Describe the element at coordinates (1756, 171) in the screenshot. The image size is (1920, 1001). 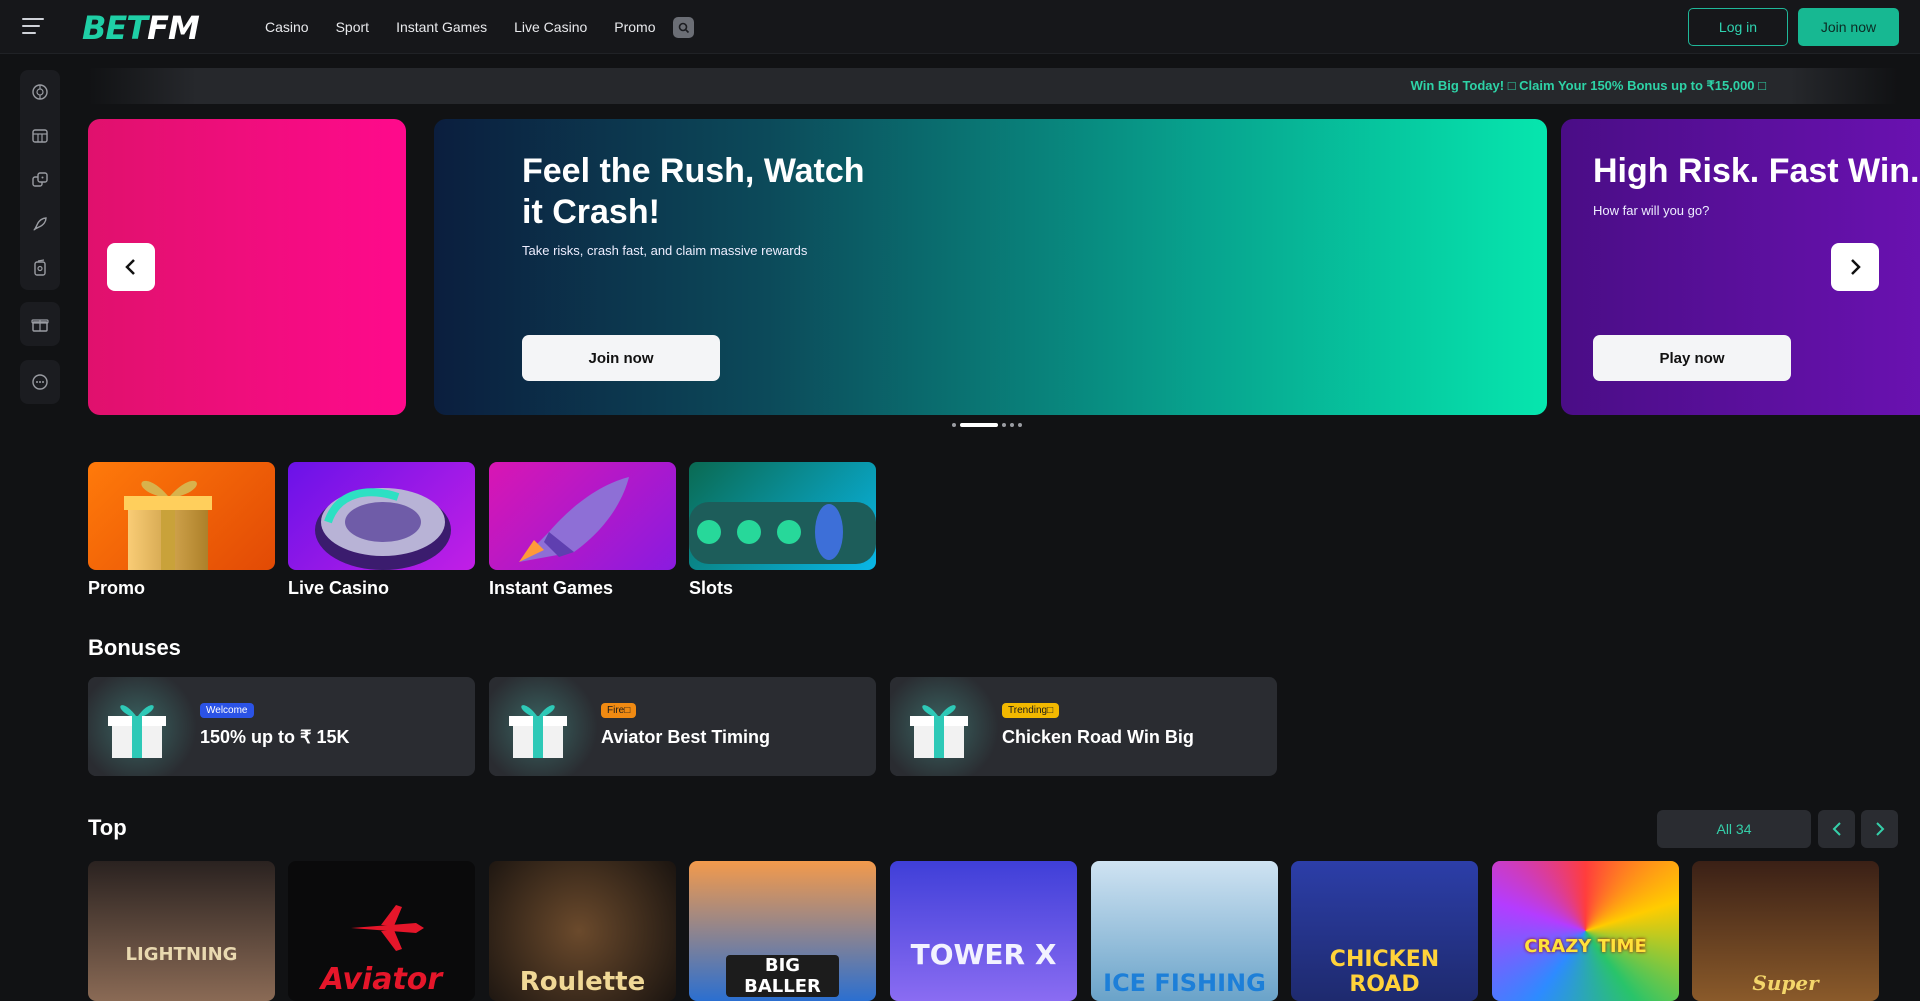
I see `slide-title-next: High Risk. Fast Win.` at that location.